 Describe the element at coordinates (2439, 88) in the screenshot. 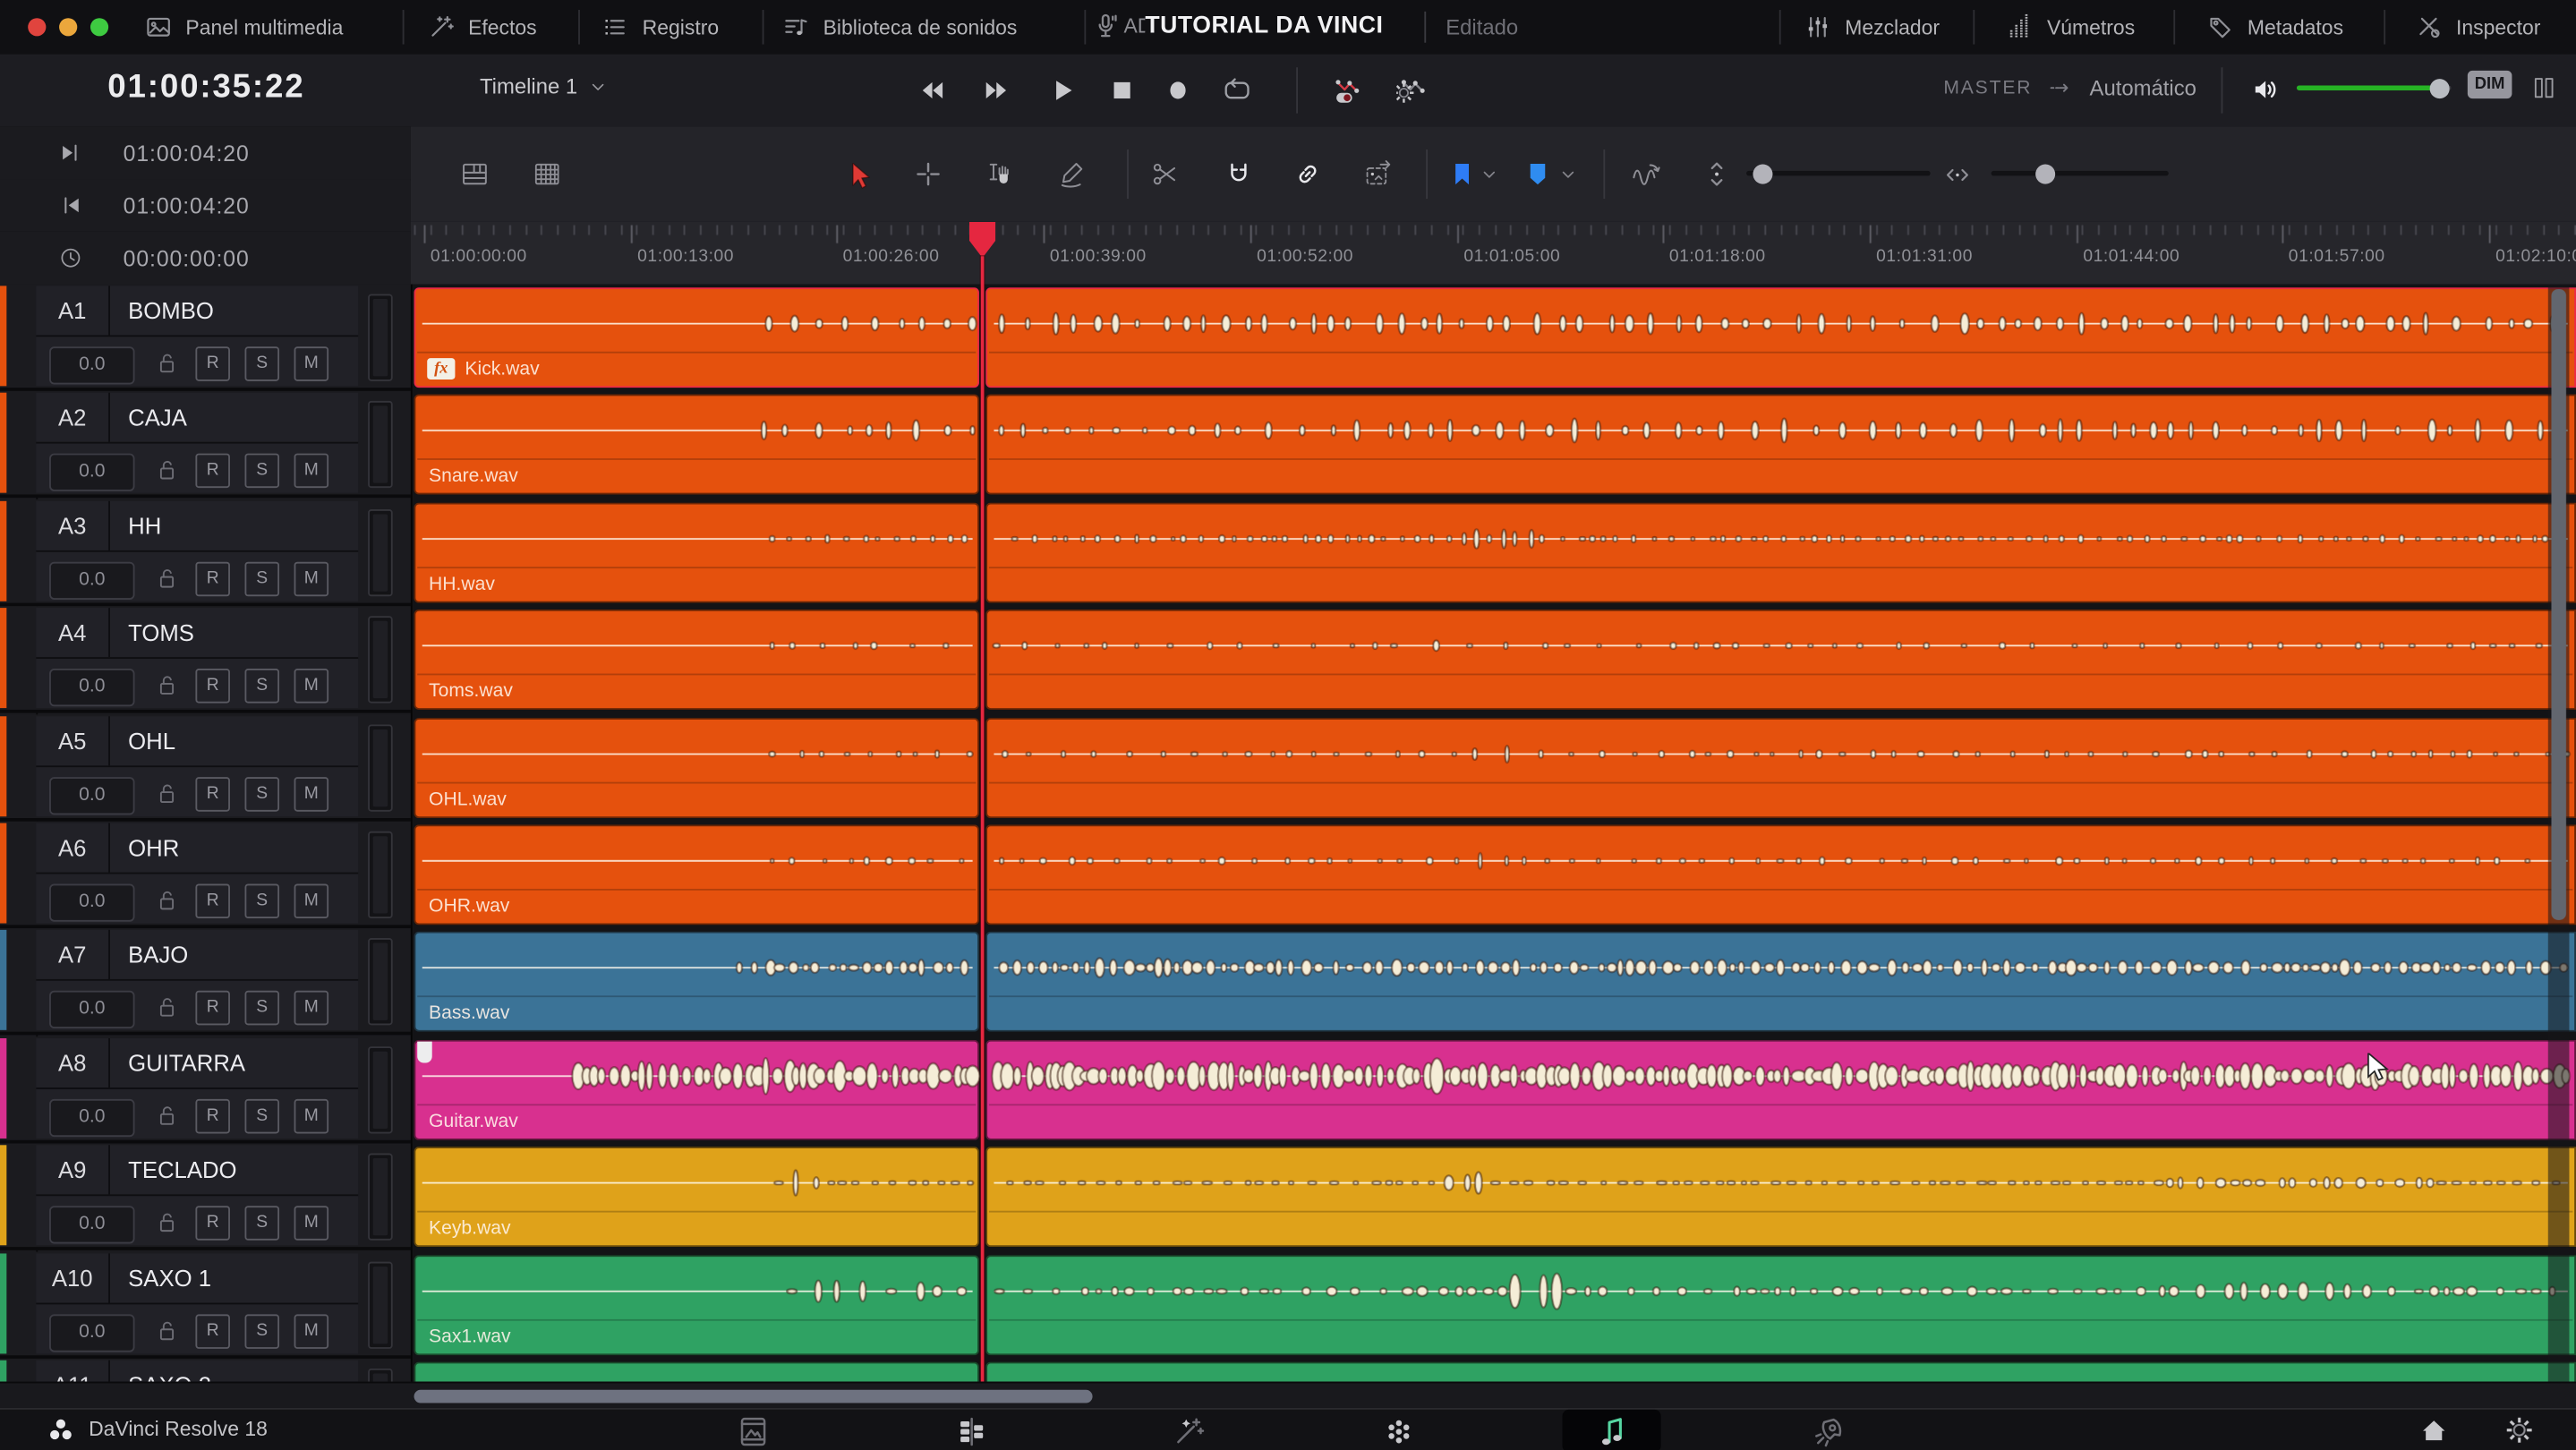

I see `monitor-volume-knob` at that location.